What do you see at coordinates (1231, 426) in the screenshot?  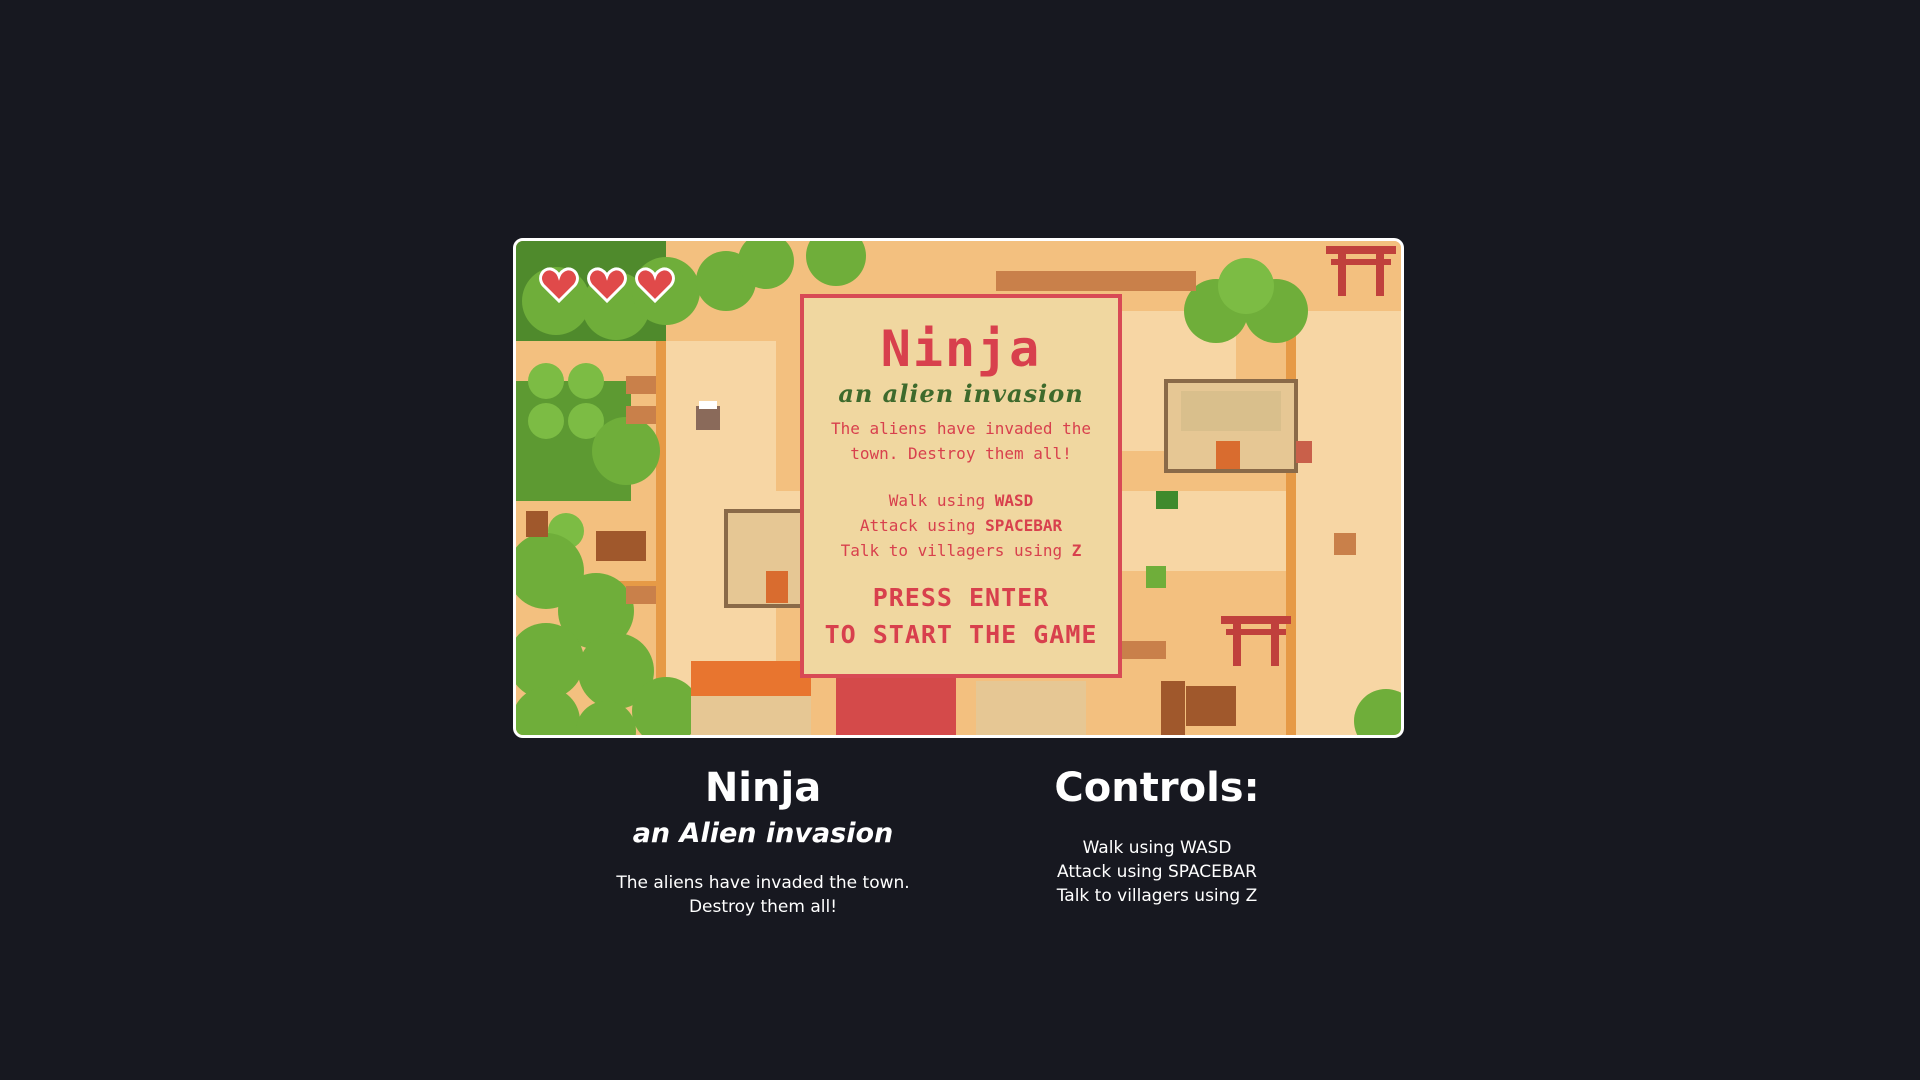 I see `house-right-top` at bounding box center [1231, 426].